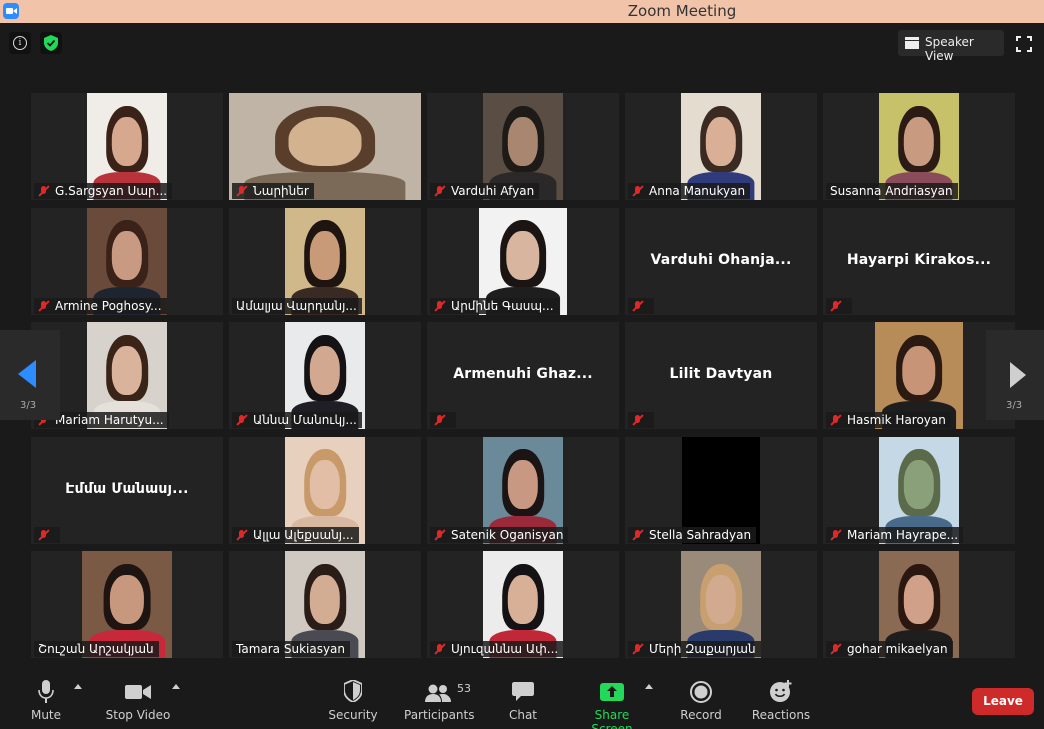 Image resolution: width=1044 pixels, height=729 pixels. What do you see at coordinates (1024, 44) in the screenshot?
I see `fullscreen-button` at bounding box center [1024, 44].